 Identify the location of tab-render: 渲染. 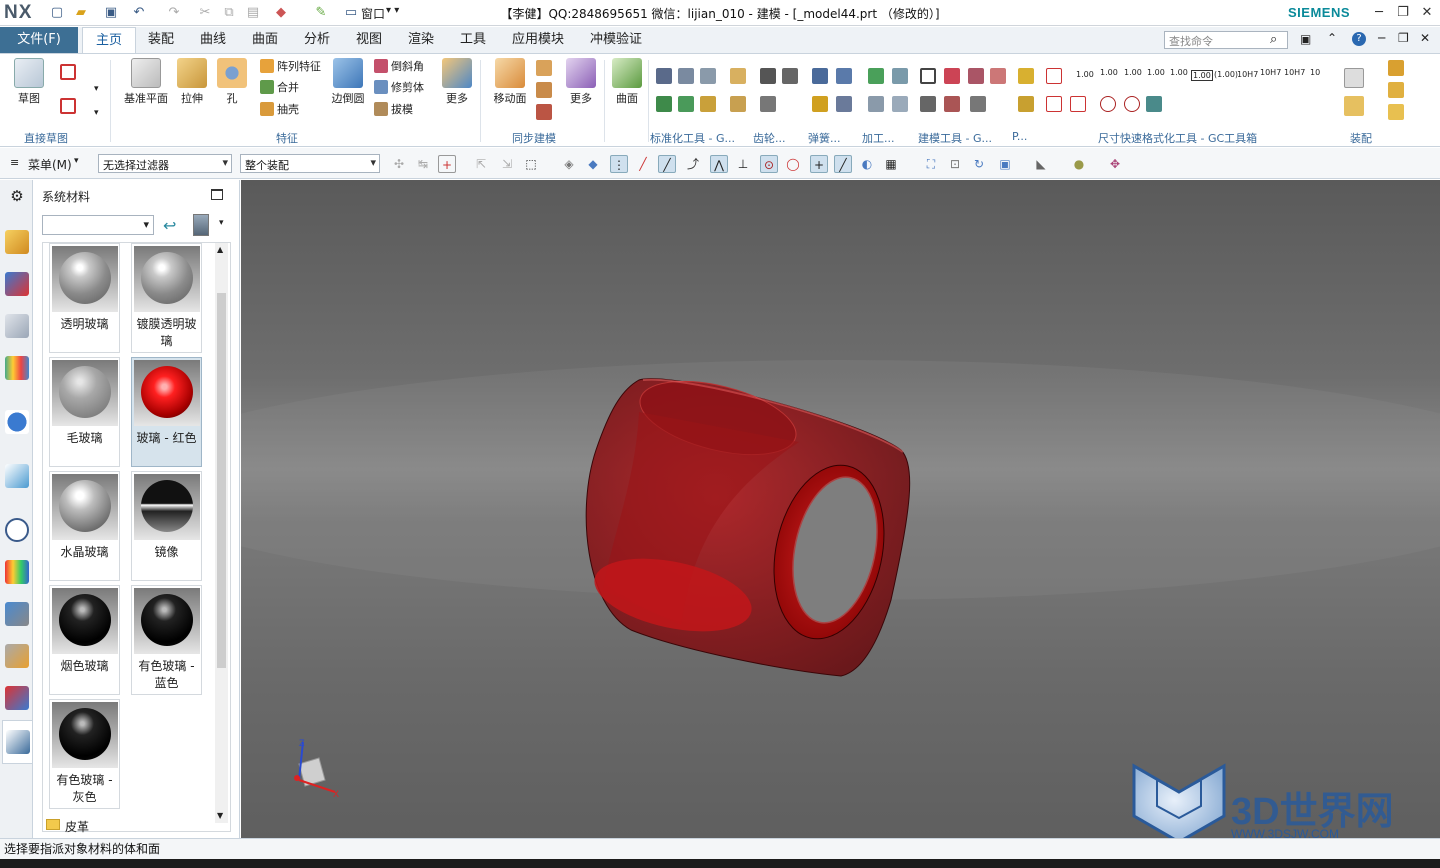
(421, 40).